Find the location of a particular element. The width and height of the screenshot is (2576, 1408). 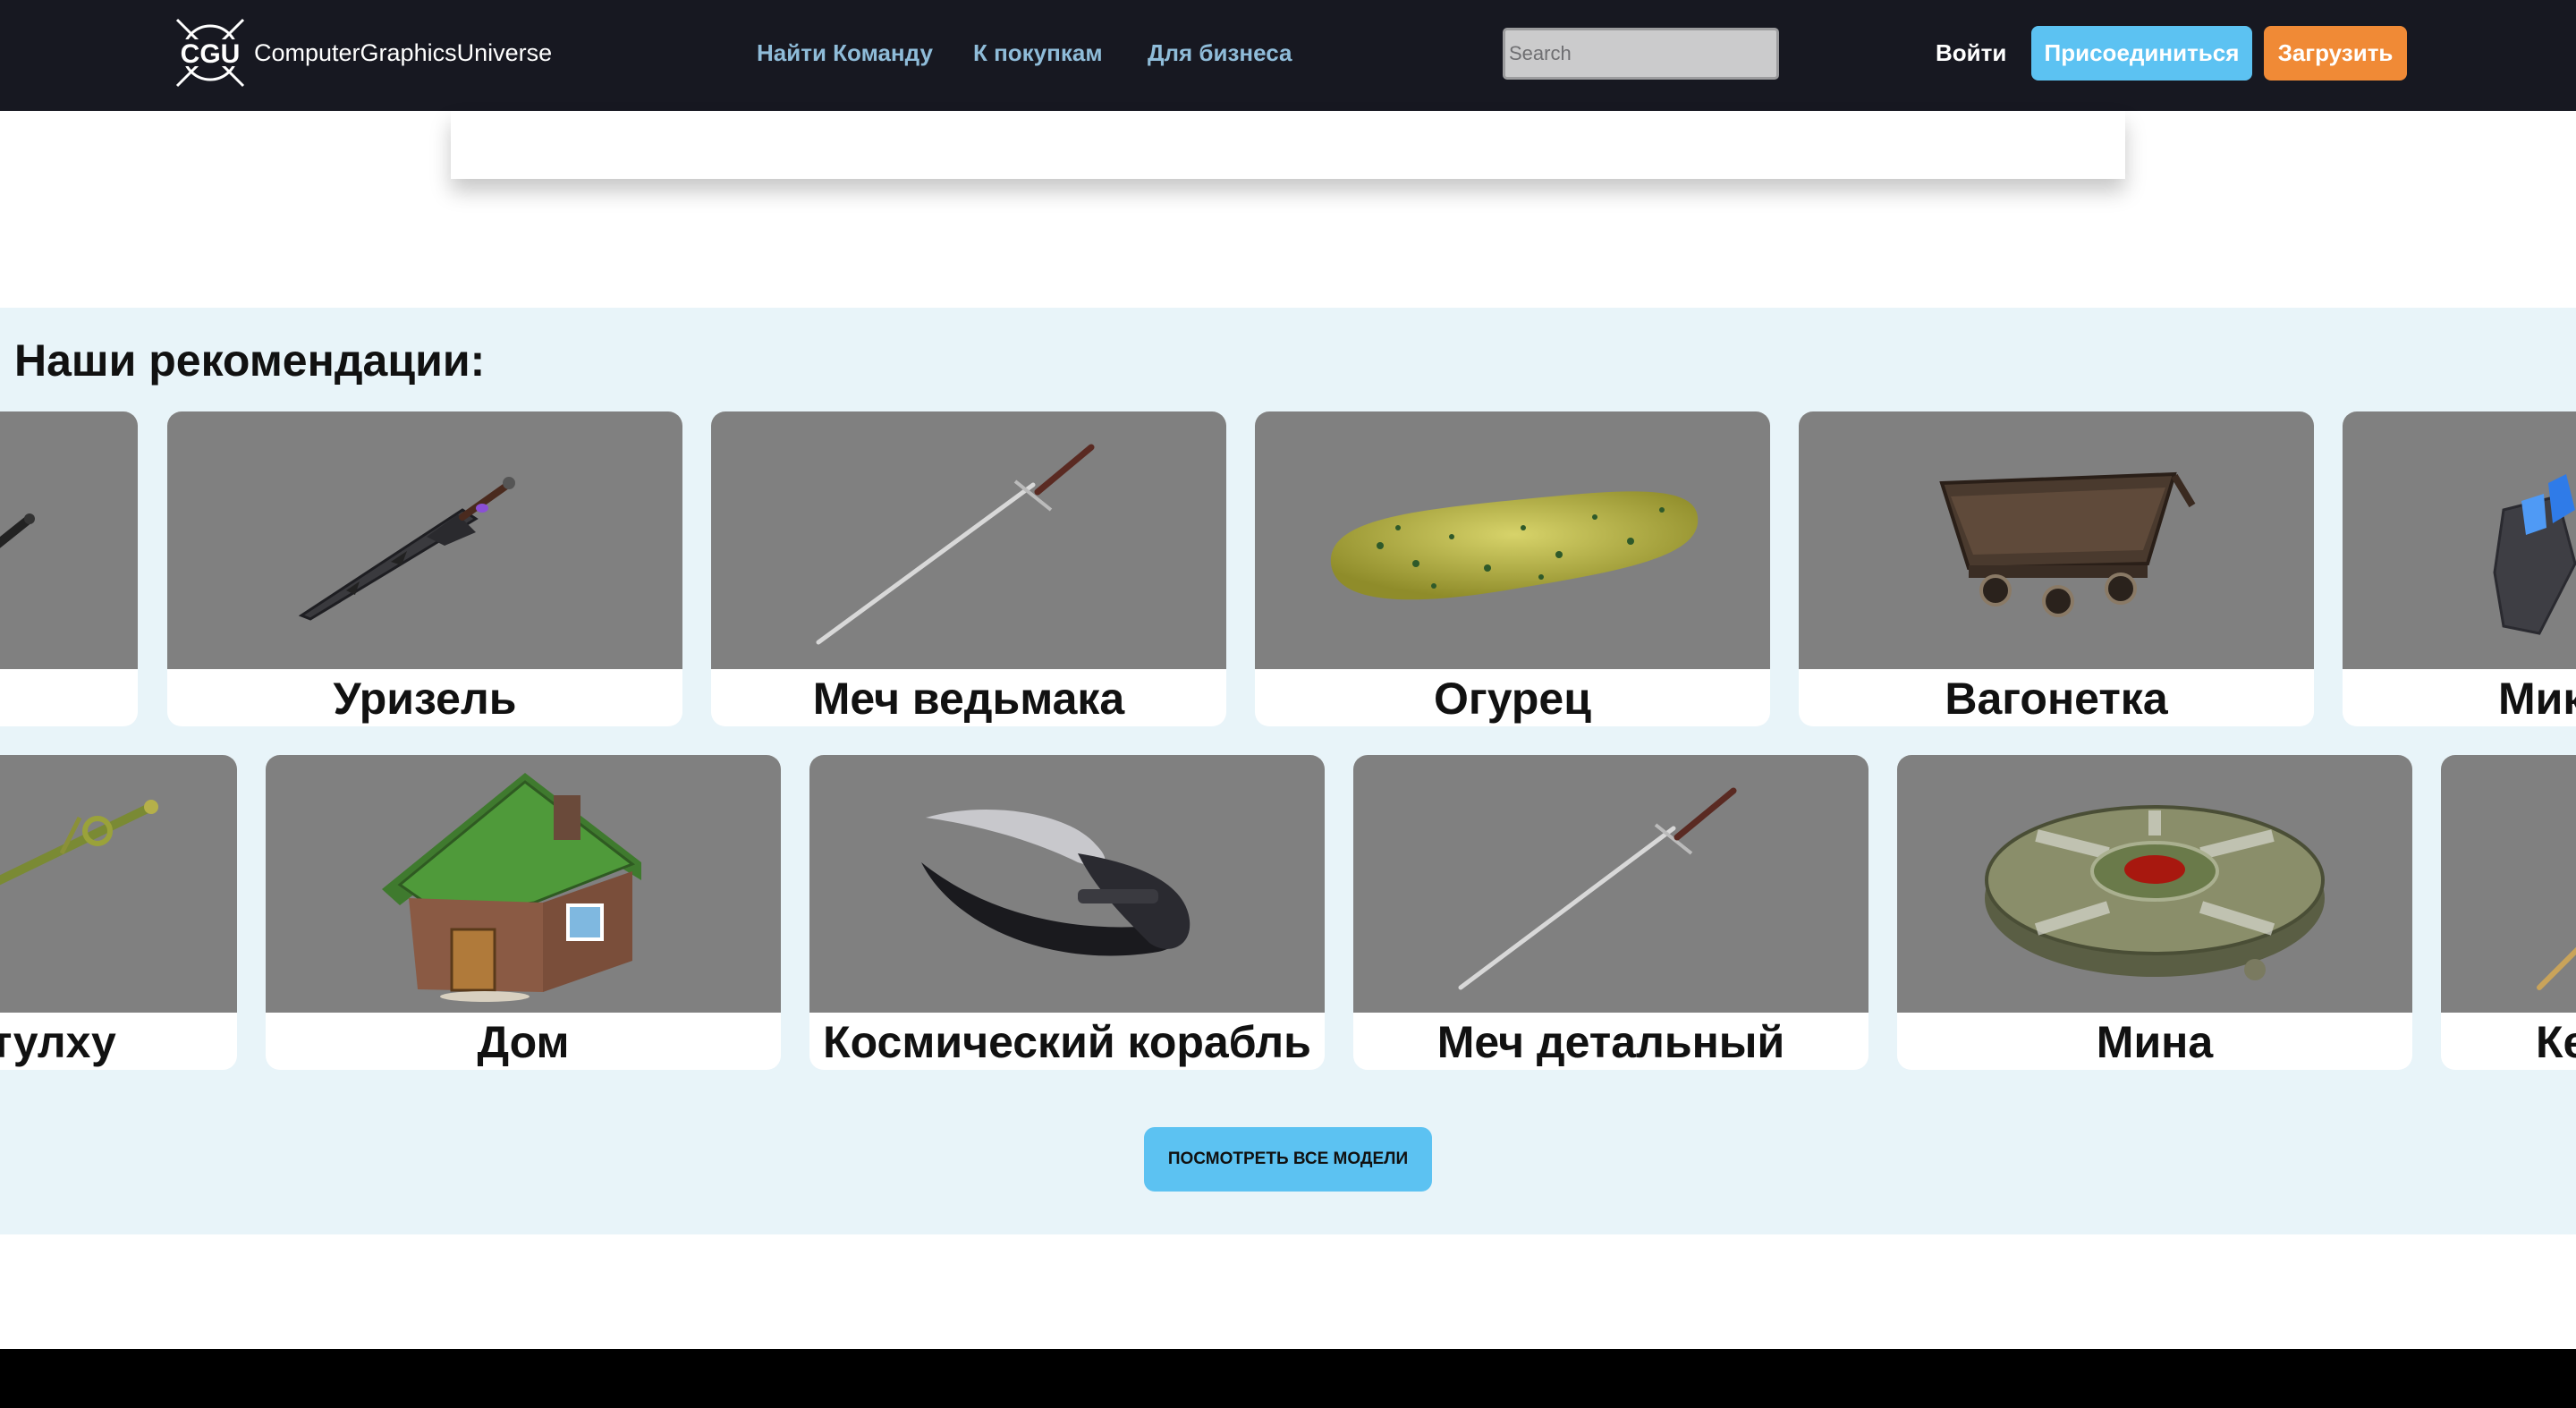

model-card: Космический корабль is located at coordinates (1067, 912).